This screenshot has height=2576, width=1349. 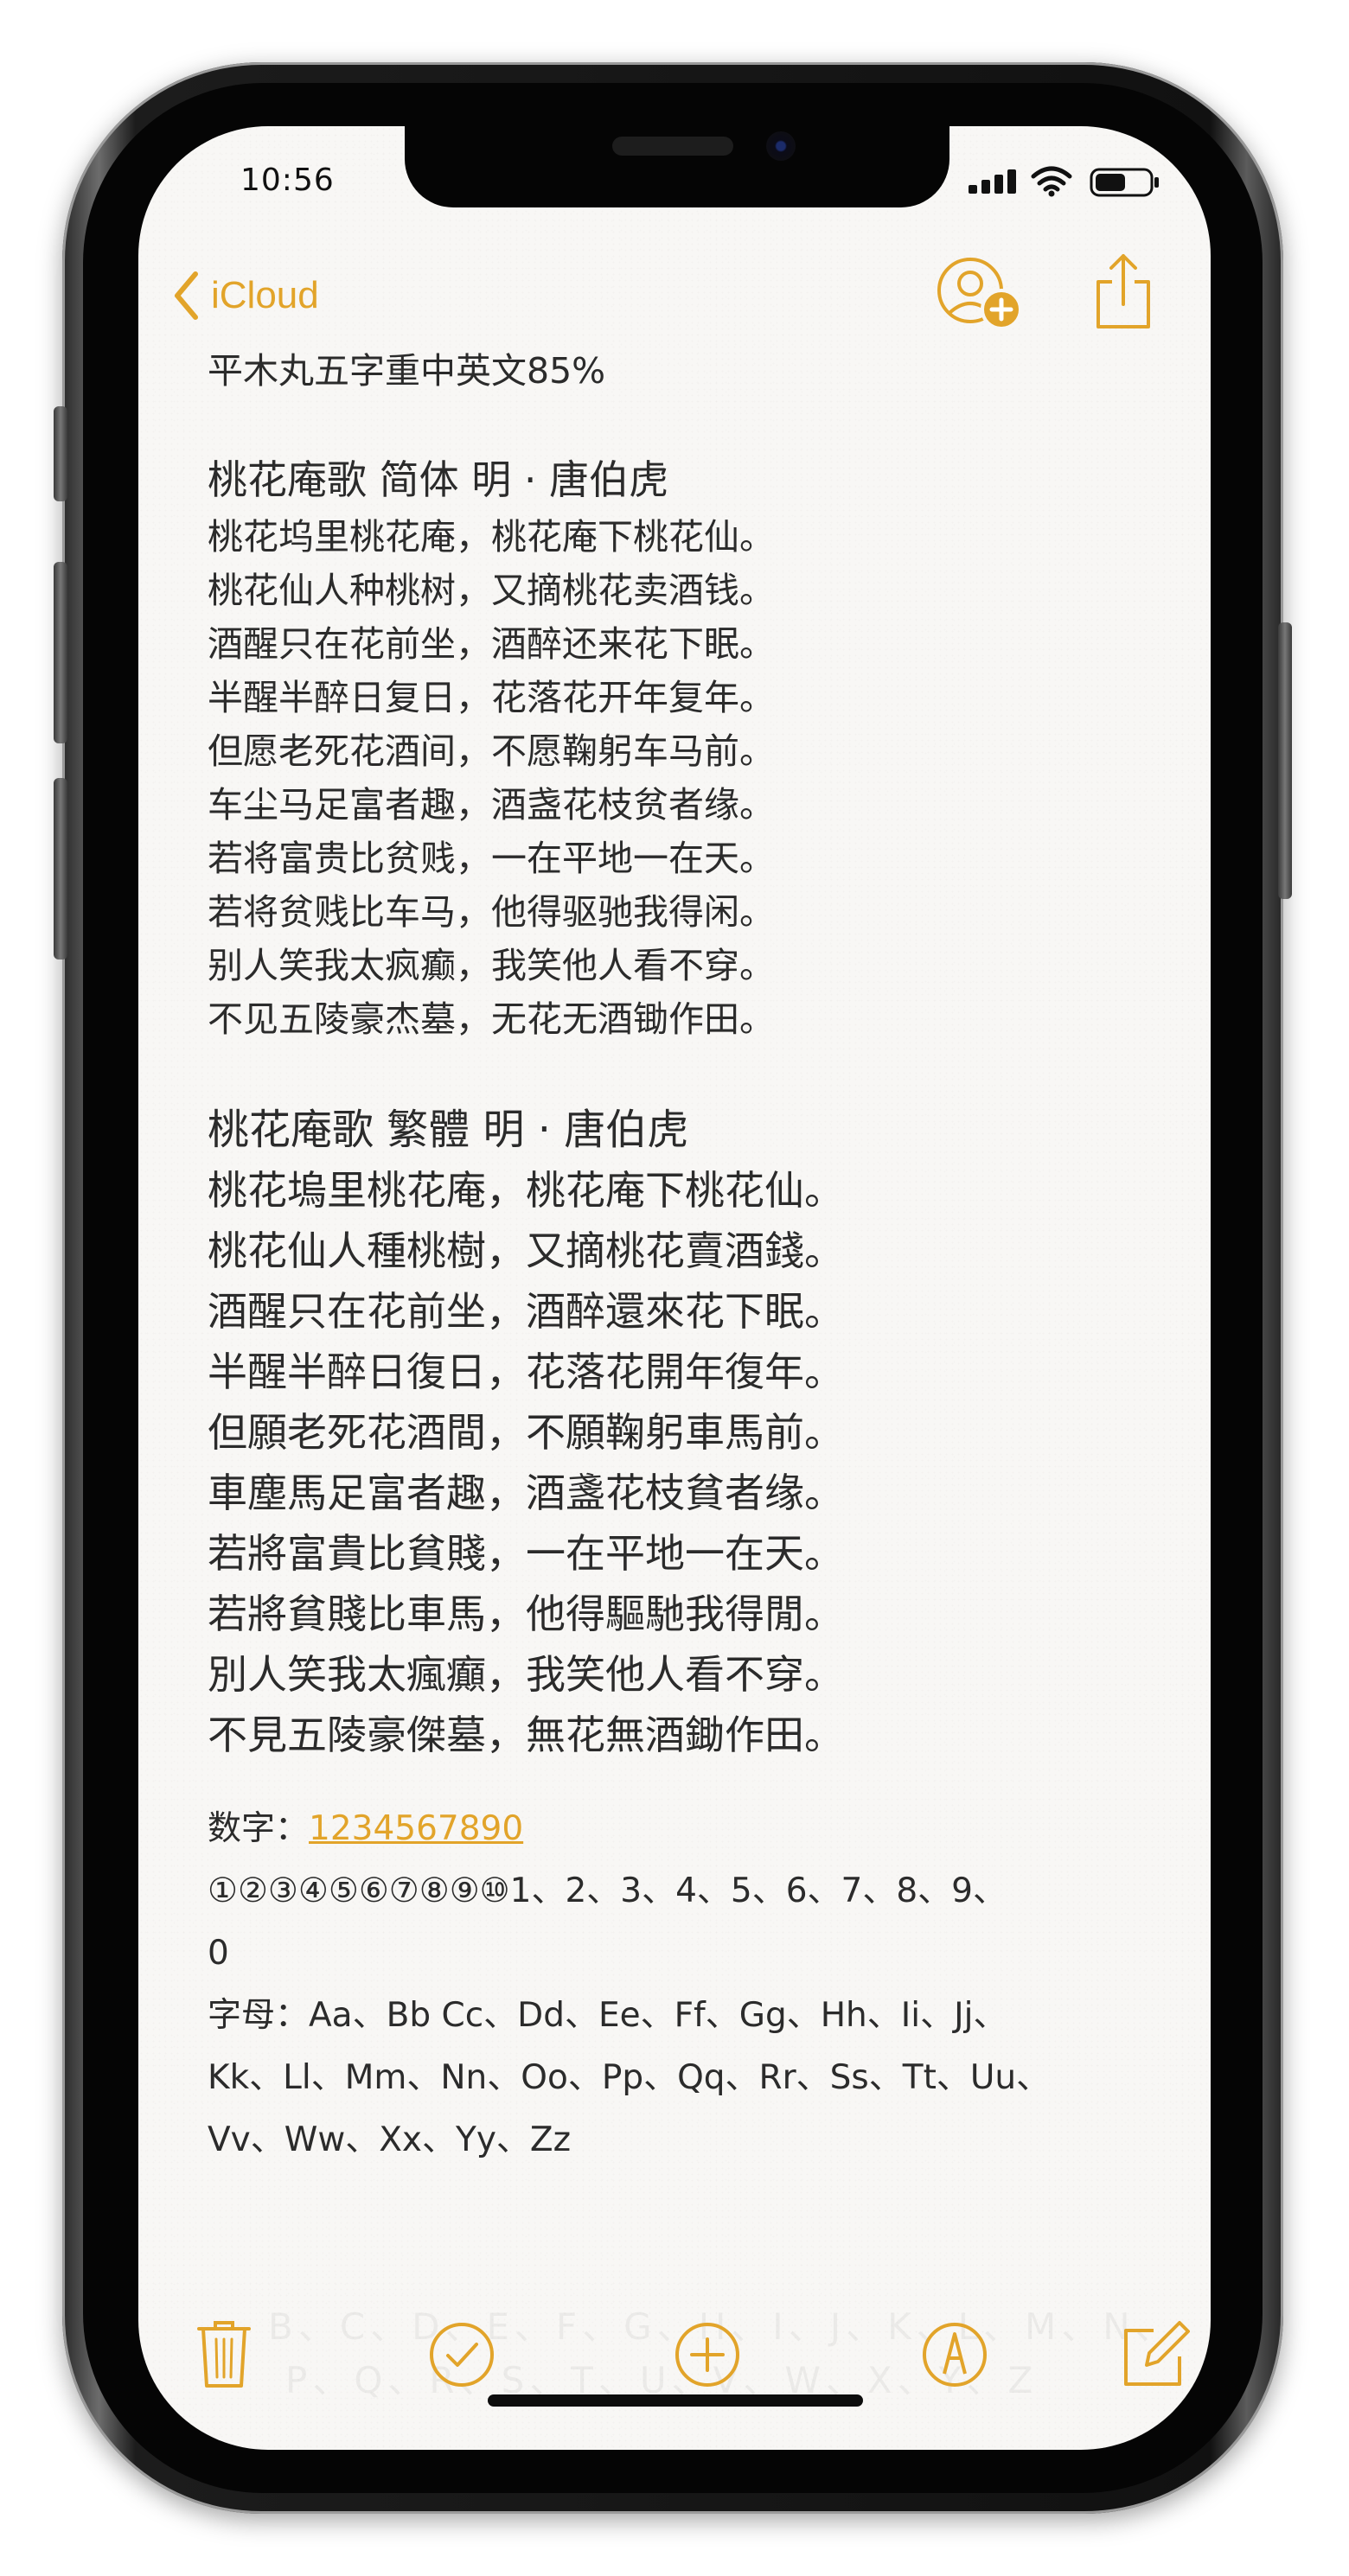 What do you see at coordinates (781, 146) in the screenshot?
I see `front-camera` at bounding box center [781, 146].